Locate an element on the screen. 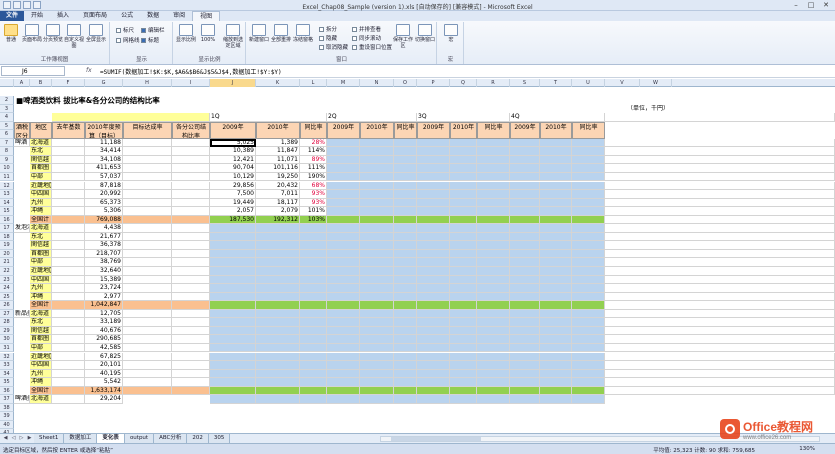 The width and height of the screenshot is (835, 454). row-header-31: 31 is located at coordinates (7, 348).